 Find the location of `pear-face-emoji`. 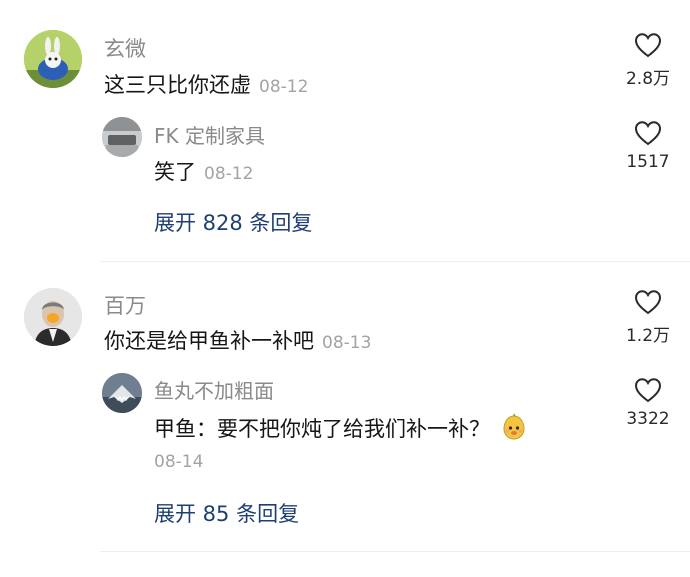

pear-face-emoji is located at coordinates (514, 428).